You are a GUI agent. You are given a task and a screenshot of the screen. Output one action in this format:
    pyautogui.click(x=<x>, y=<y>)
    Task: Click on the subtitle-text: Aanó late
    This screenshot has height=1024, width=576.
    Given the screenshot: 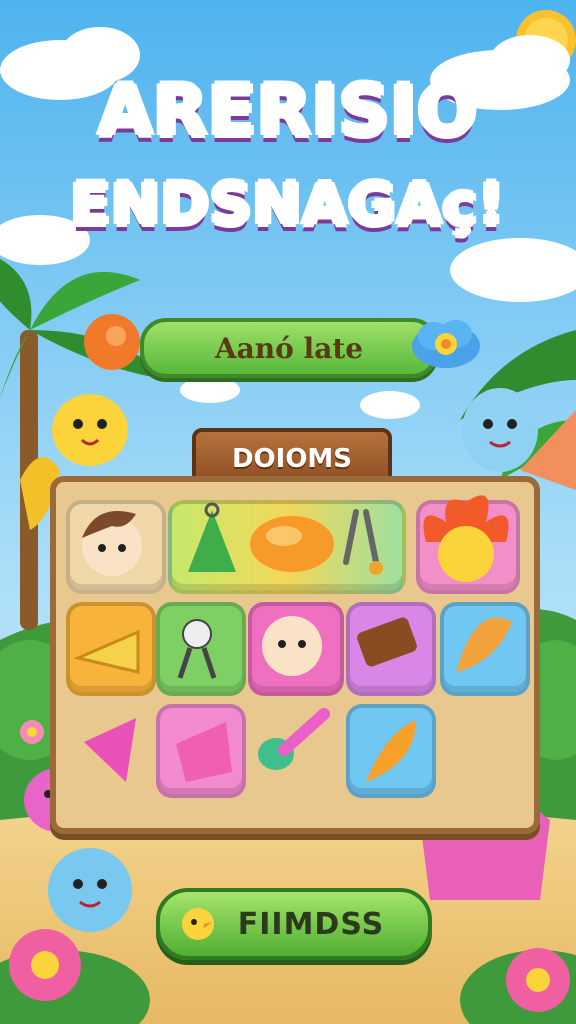 What is the action you would take?
    pyautogui.click(x=289, y=348)
    